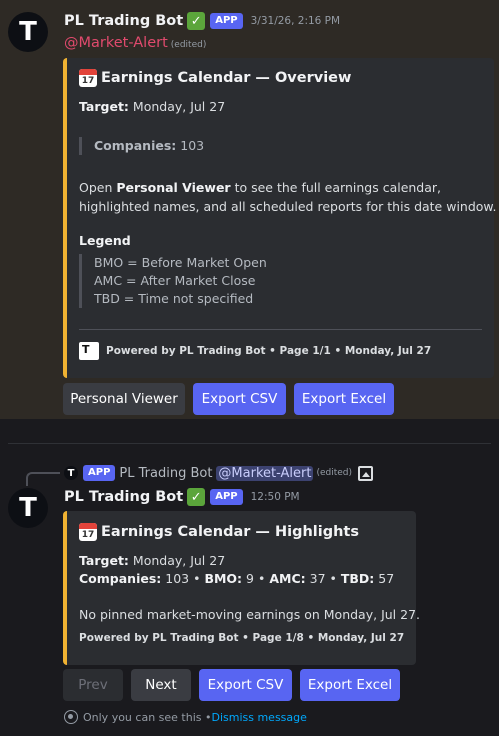 The width and height of the screenshot is (499, 736). What do you see at coordinates (116, 43) in the screenshot?
I see `role-mention: @Market-Alert` at bounding box center [116, 43].